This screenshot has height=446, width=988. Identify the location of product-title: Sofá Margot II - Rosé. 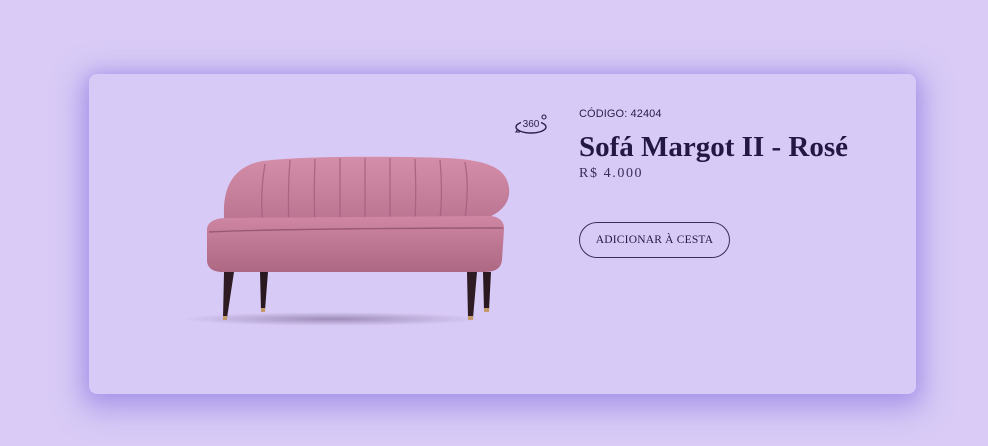
(714, 147).